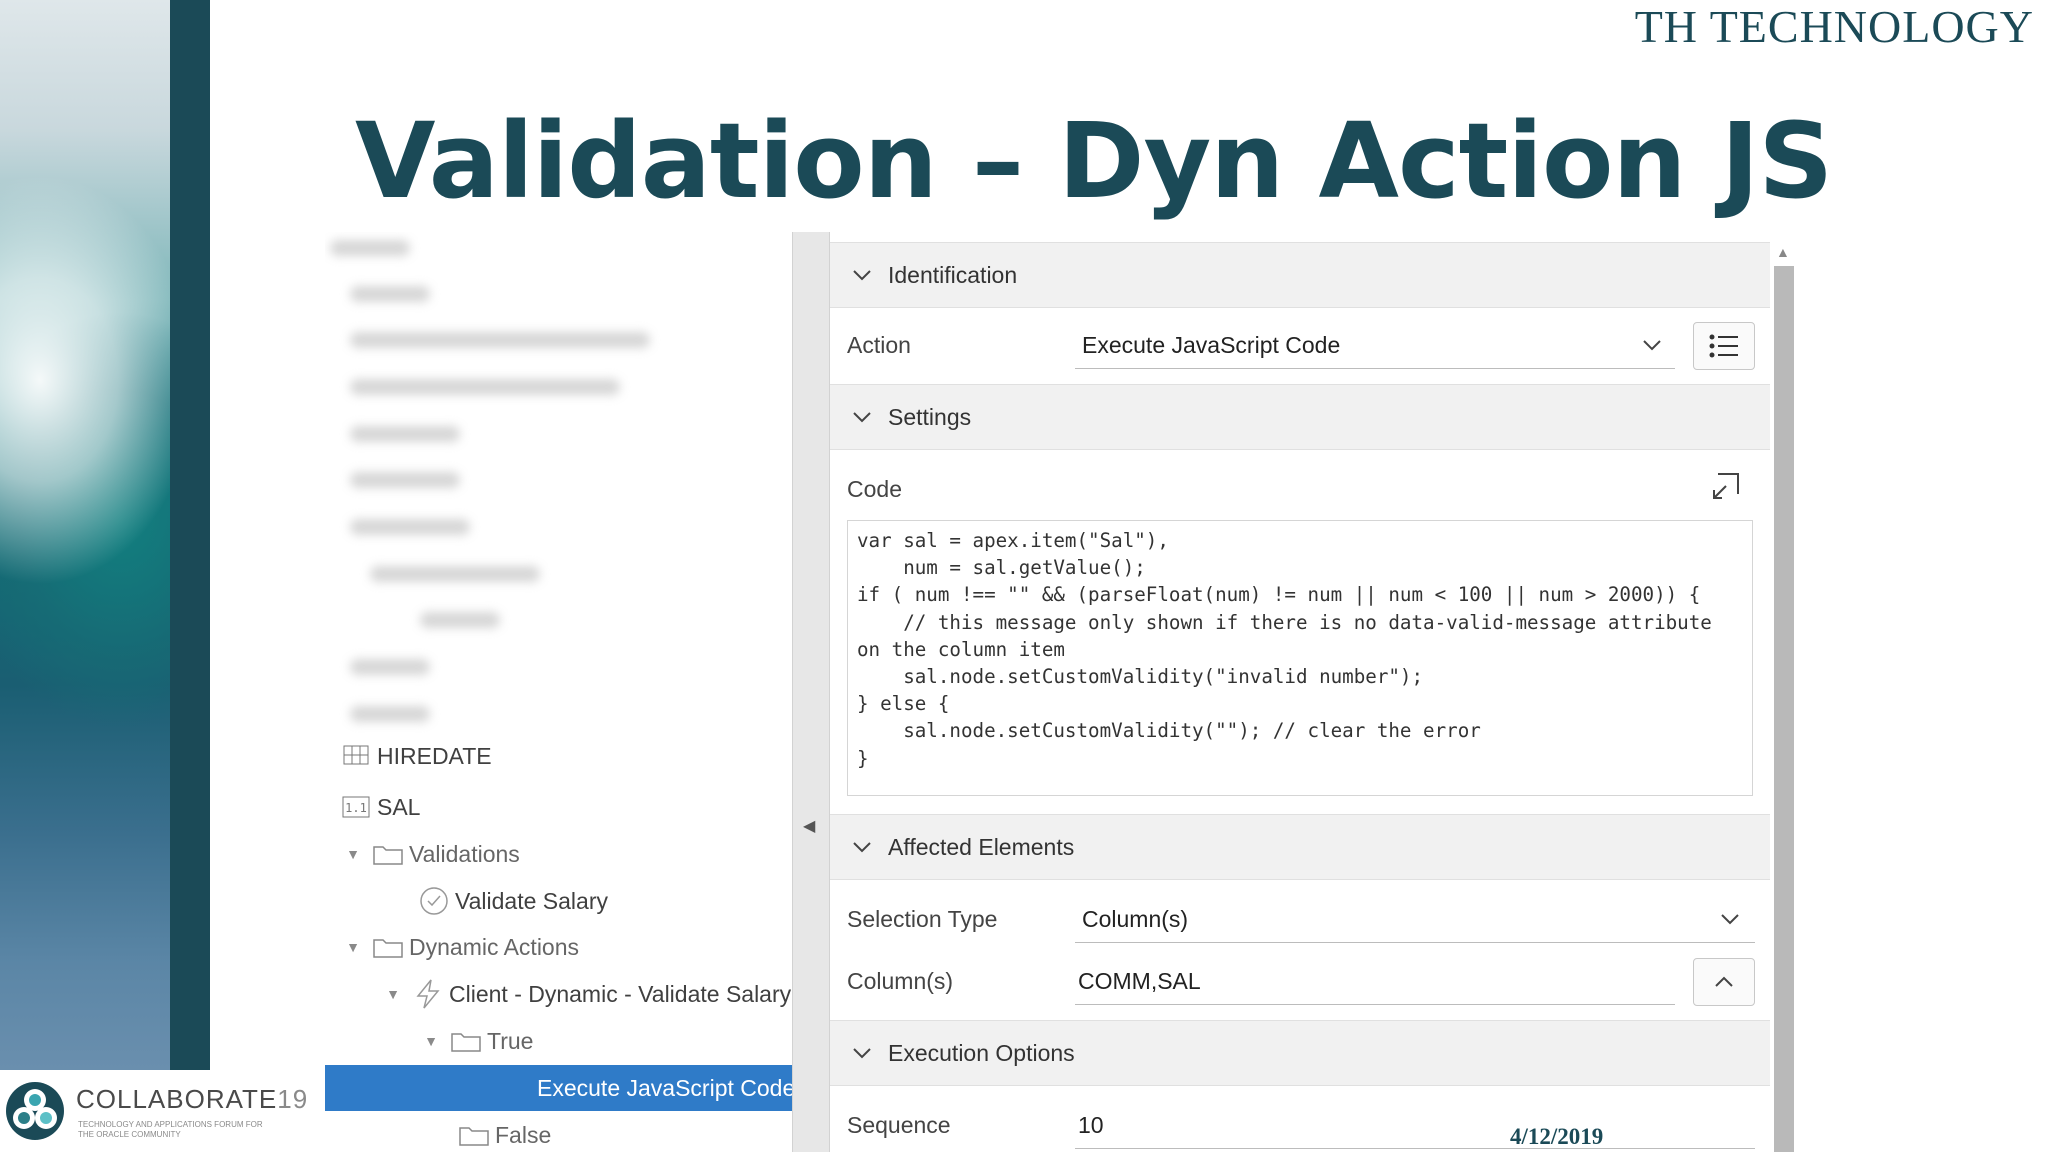 The image size is (2048, 1152). What do you see at coordinates (1834, 26) in the screenshot?
I see `company-name: TH TECHNOLOGY` at bounding box center [1834, 26].